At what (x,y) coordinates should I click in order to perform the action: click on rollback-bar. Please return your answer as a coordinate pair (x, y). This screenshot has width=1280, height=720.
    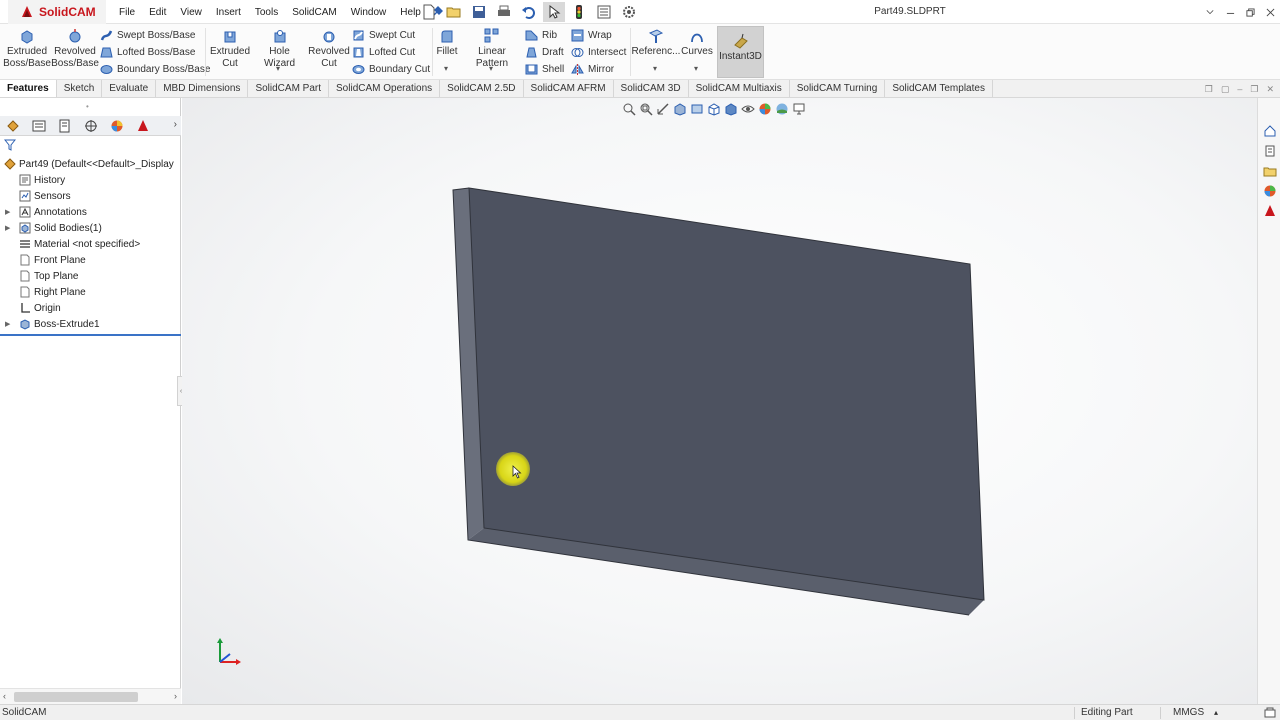
    Looking at the image, I should click on (90, 335).